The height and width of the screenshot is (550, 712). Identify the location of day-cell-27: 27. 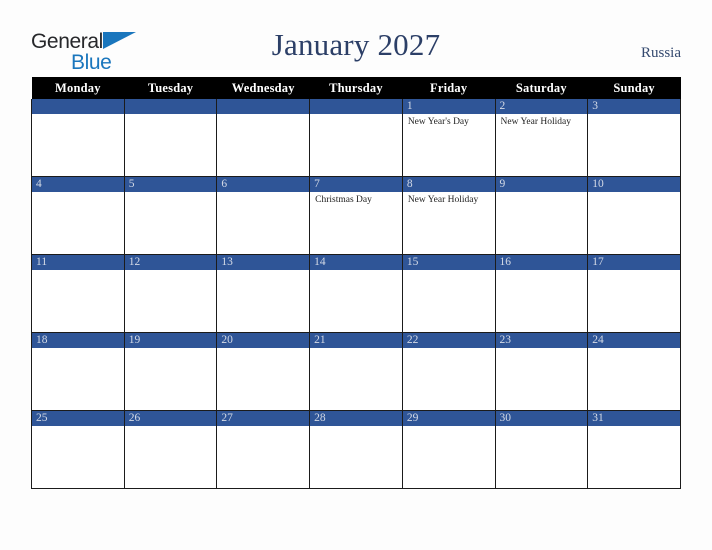
(263, 449).